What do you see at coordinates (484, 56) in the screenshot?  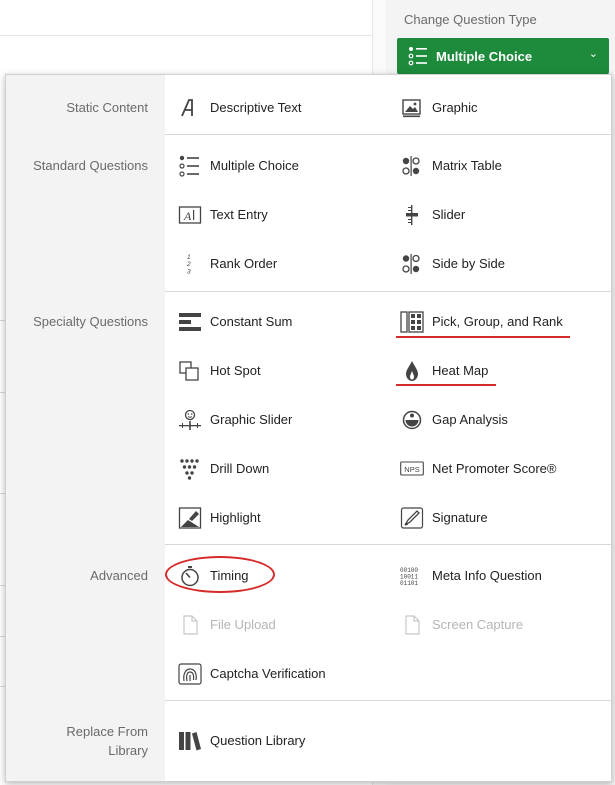 I see `change-question-type-value: Multiple Choice` at bounding box center [484, 56].